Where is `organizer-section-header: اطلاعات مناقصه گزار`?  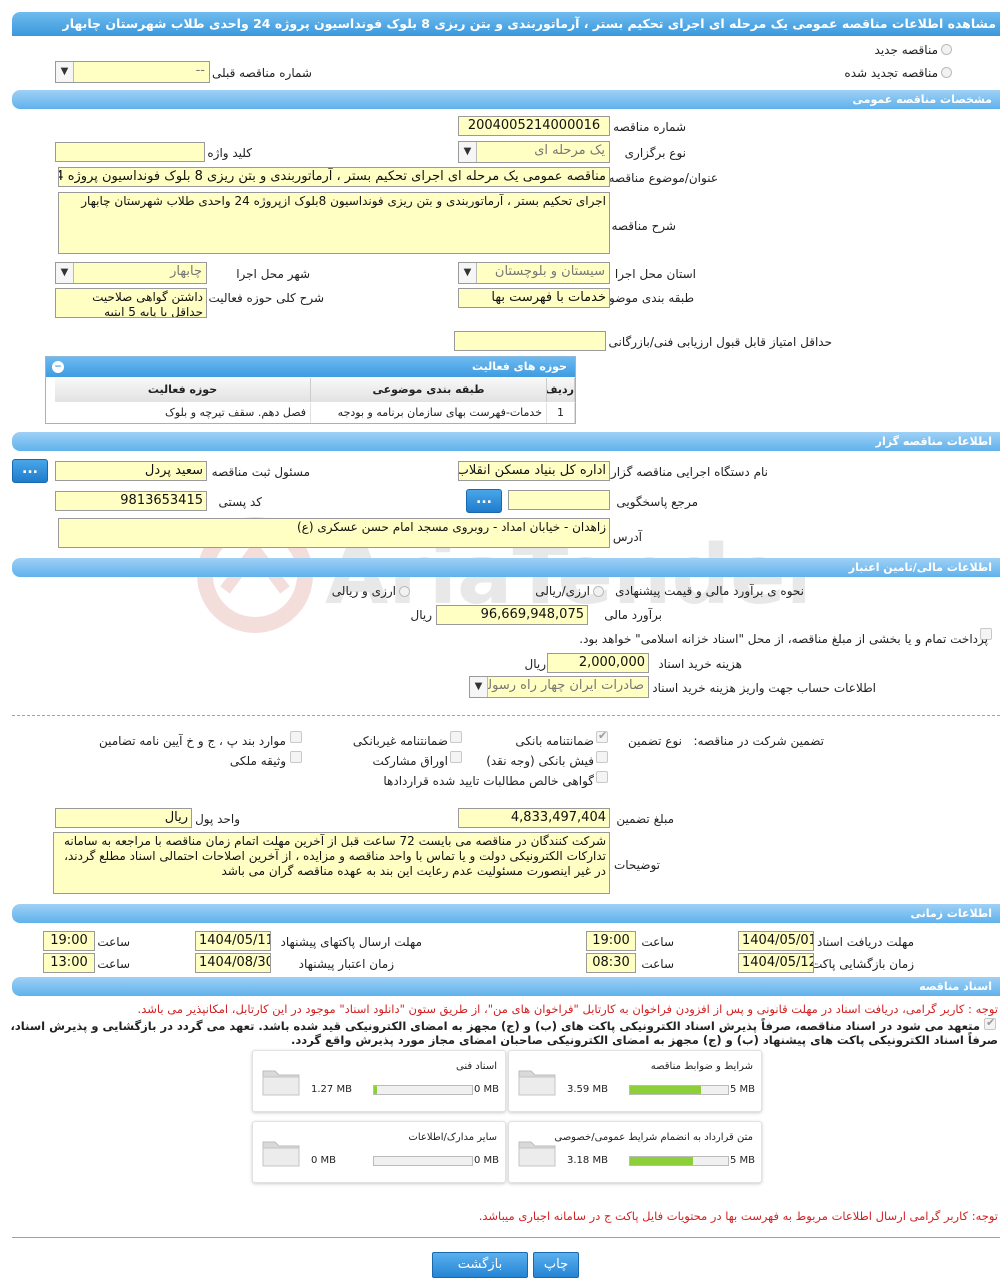
organizer-section-header: اطلاعات مناقصه گزار is located at coordinates (506, 441).